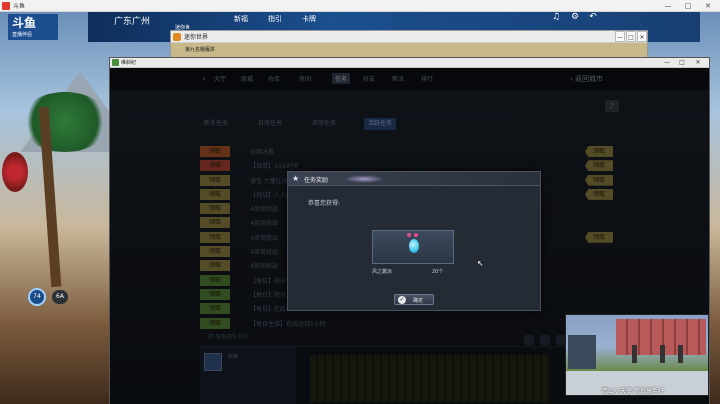 The width and height of the screenshot is (720, 404). Describe the element at coordinates (668, 6) in the screenshot. I see `minimize-button: —` at that location.